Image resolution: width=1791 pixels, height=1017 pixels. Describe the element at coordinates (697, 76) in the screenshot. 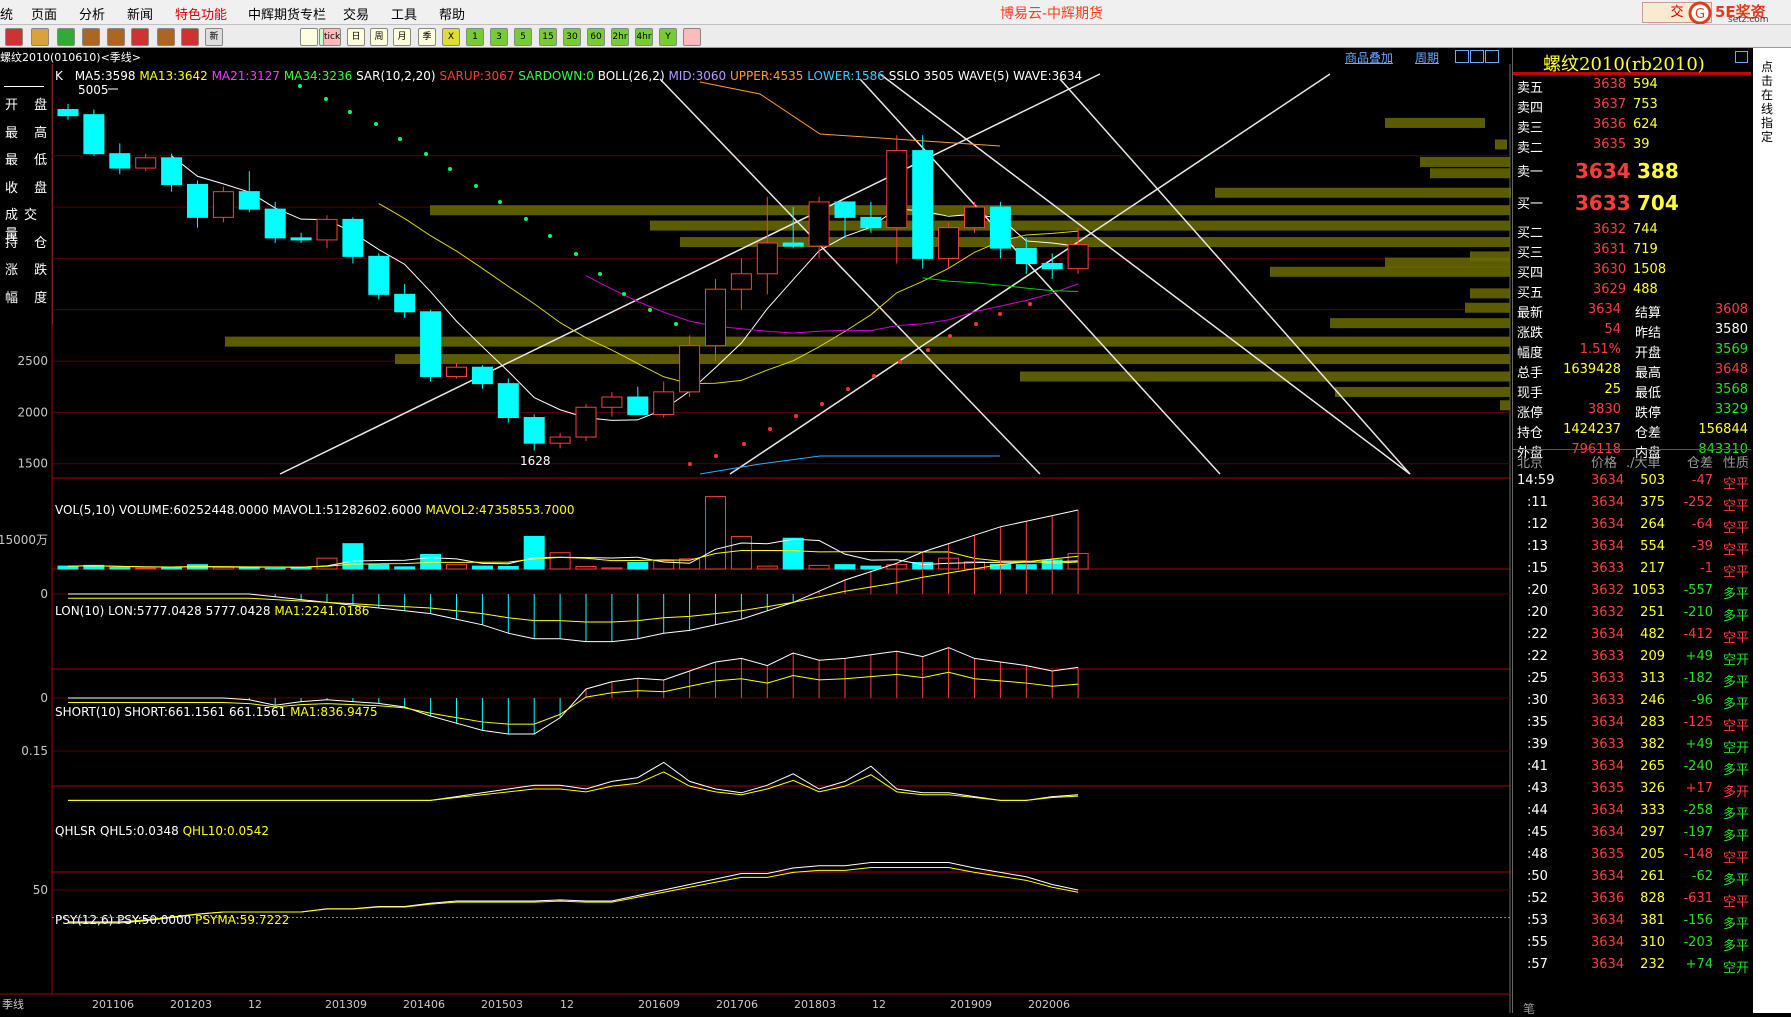

I see `boll-mid-value: MID:3060` at that location.